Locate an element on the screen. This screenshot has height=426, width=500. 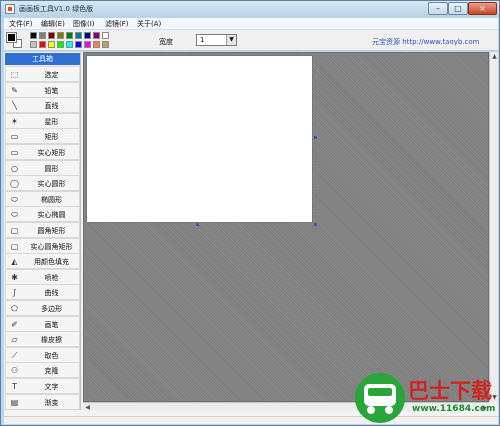
filled-rectangle-icon: ▭ is located at coordinates (14, 152).